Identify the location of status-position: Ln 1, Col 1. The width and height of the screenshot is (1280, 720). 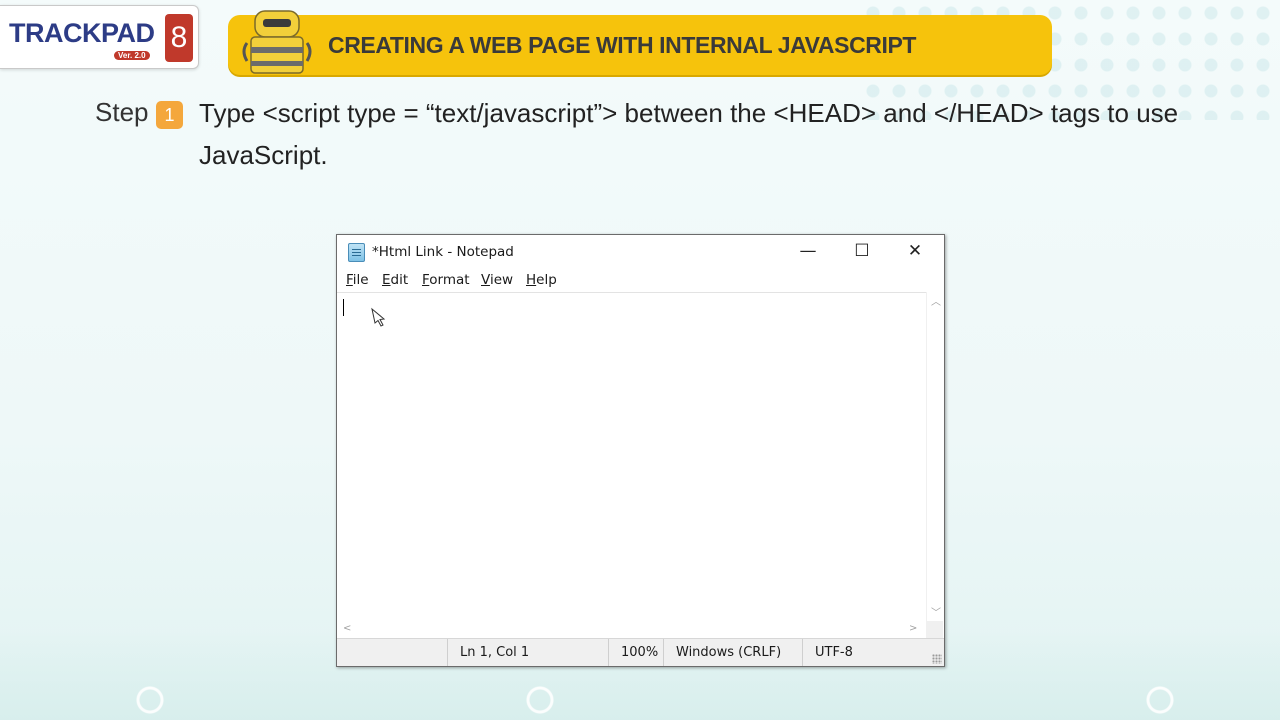
(528, 652).